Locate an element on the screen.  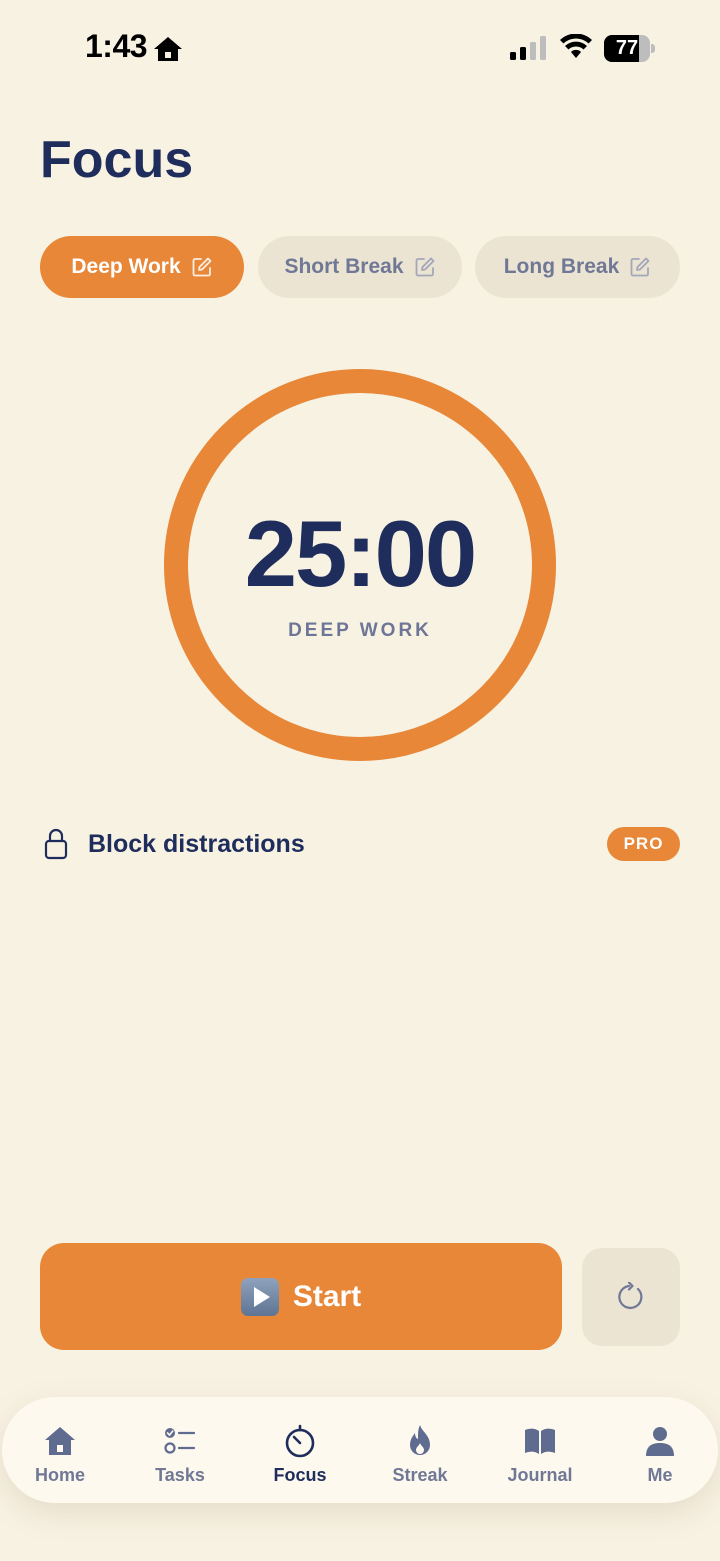
timer-display: 25:00 is located at coordinates (360, 553).